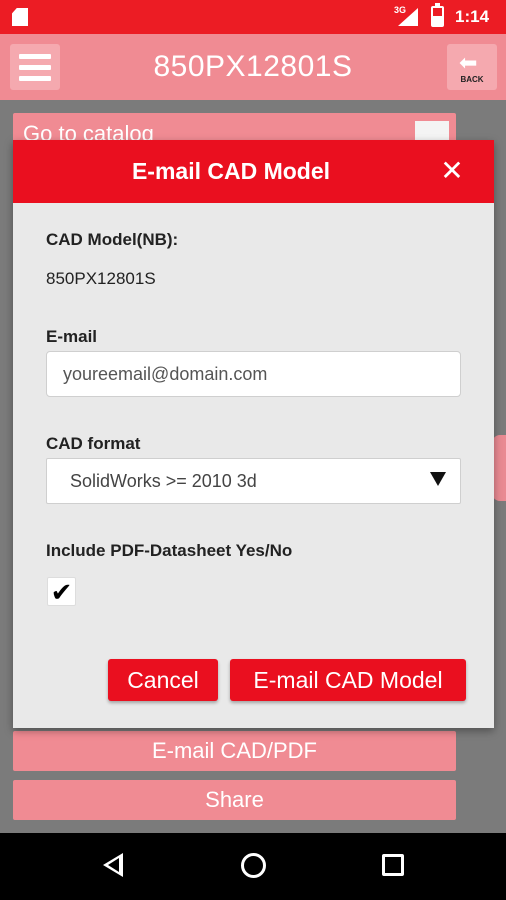 This screenshot has height=900, width=506. Describe the element at coordinates (253, 17) in the screenshot. I see `status-bar: 3G 1:14` at that location.